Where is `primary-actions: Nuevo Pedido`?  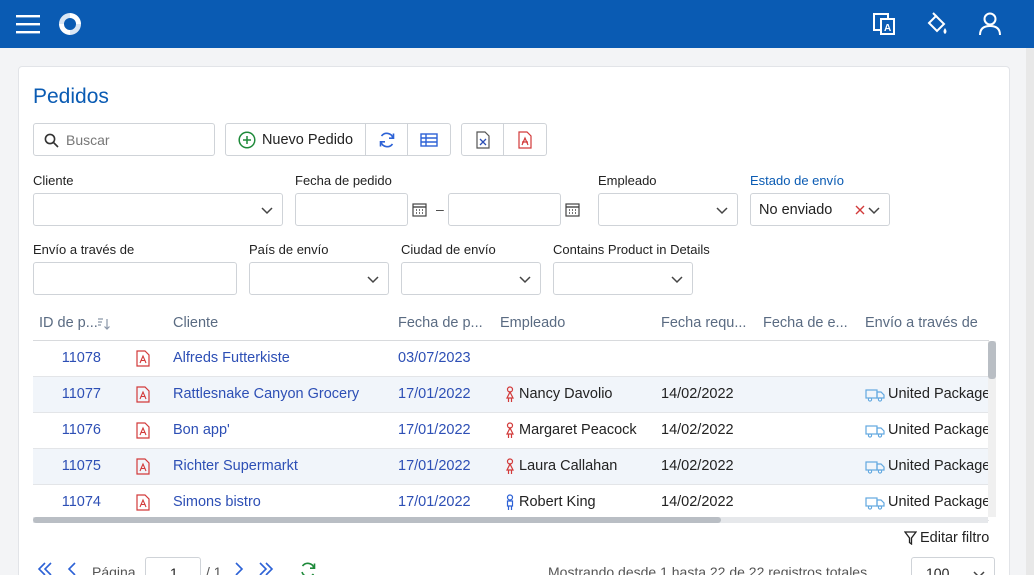 primary-actions: Nuevo Pedido is located at coordinates (338, 139).